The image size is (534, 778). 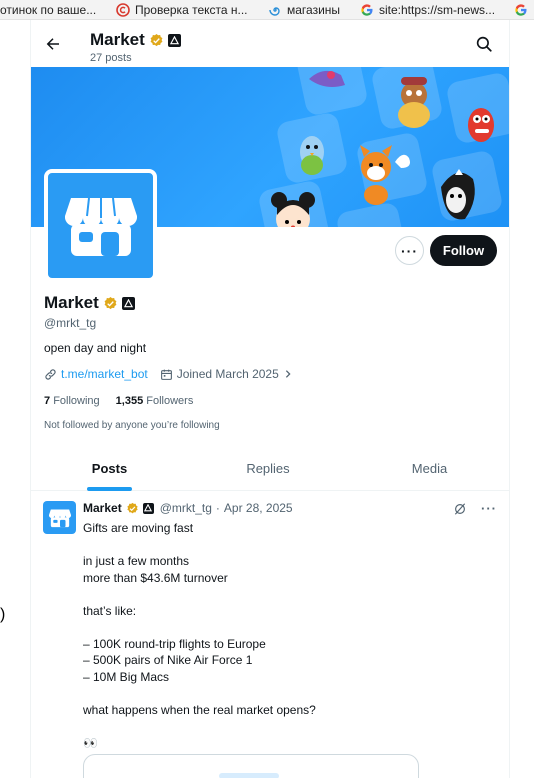 What do you see at coordinates (126, 676) in the screenshot?
I see `post-line: – 10M Big Macs` at bounding box center [126, 676].